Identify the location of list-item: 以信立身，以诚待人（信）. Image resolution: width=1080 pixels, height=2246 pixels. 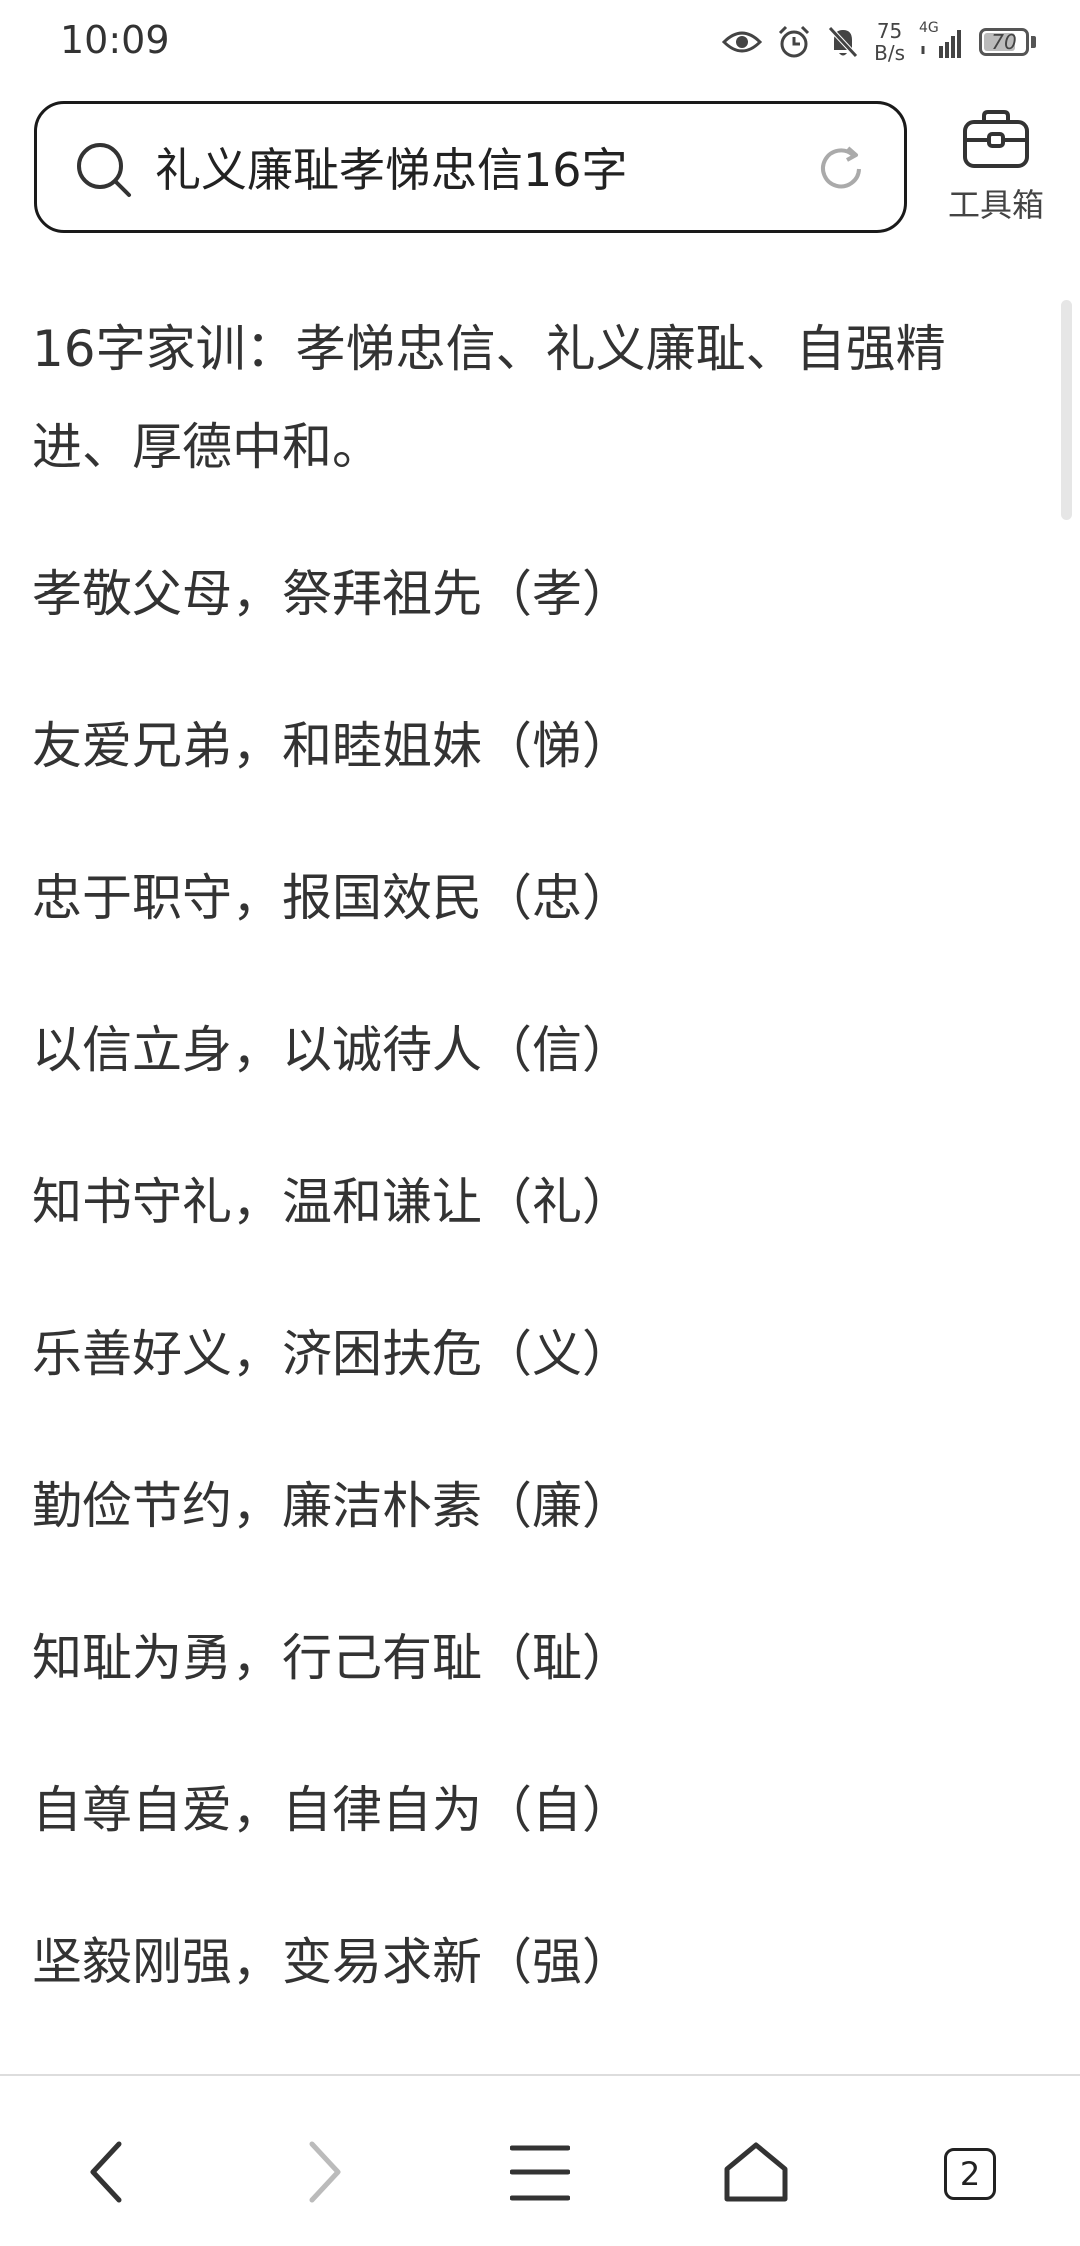
(332, 1050).